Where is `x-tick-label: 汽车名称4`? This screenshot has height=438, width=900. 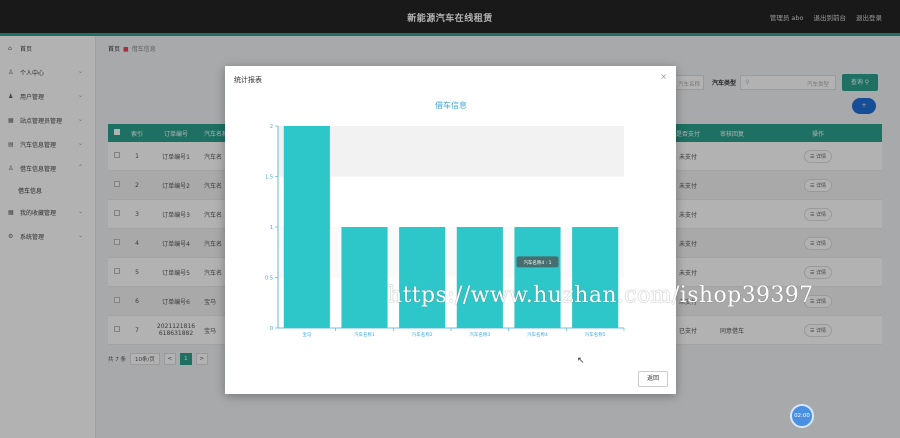
x-tick-label: 汽车名称4 is located at coordinates (537, 334).